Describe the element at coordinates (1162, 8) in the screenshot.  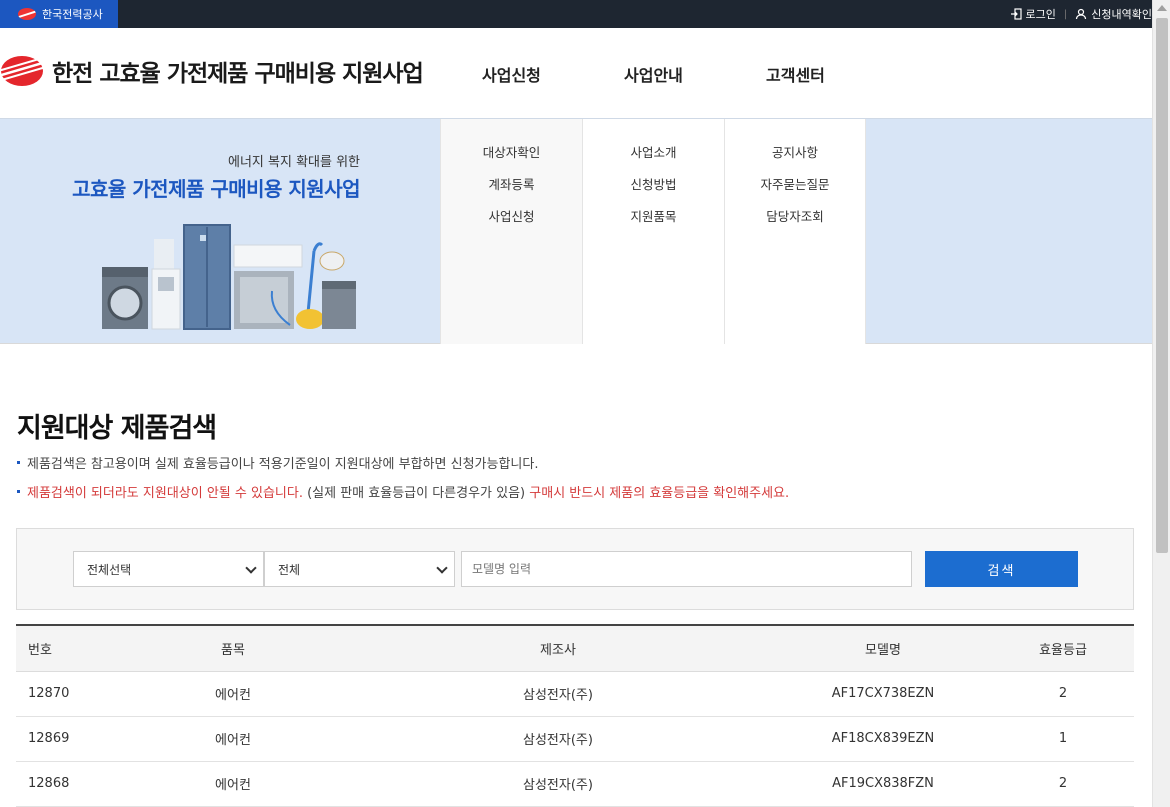
I see `scroll-up-icon` at that location.